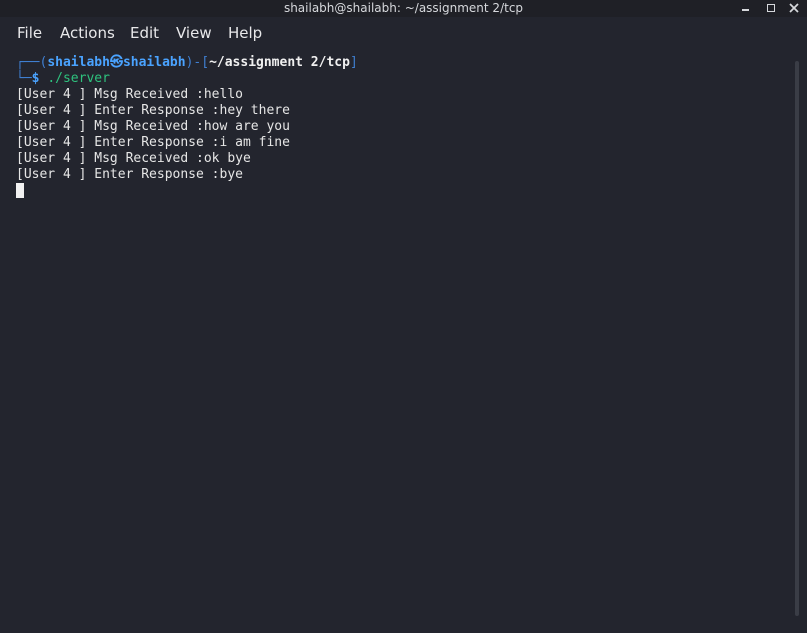  I want to click on menu-edit: Edit, so click(144, 33).